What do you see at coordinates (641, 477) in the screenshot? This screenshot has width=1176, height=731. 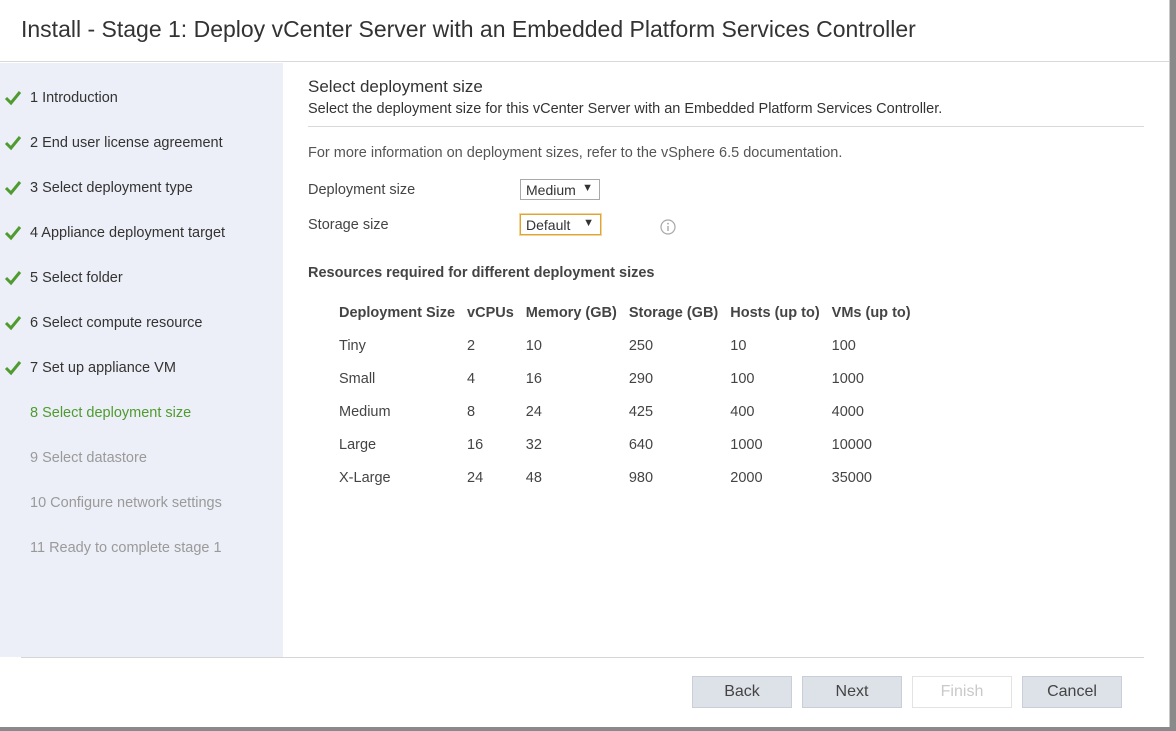 I see `table-cell: 980` at bounding box center [641, 477].